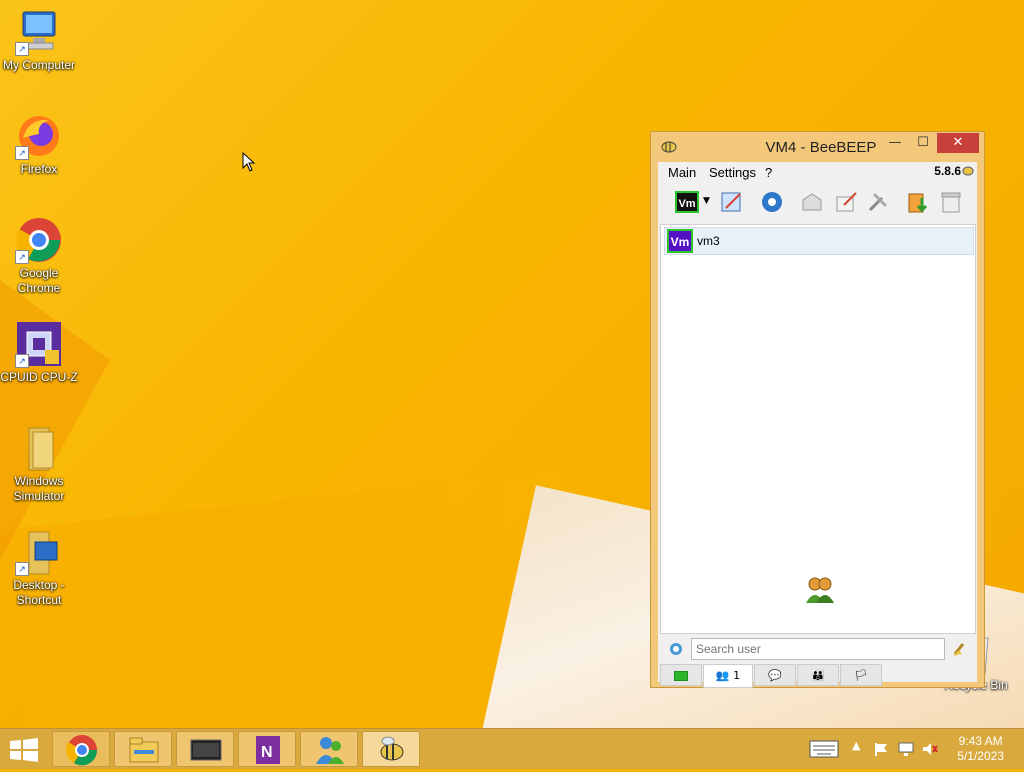  Describe the element at coordinates (895, 143) in the screenshot. I see `minimize-button: —` at that location.